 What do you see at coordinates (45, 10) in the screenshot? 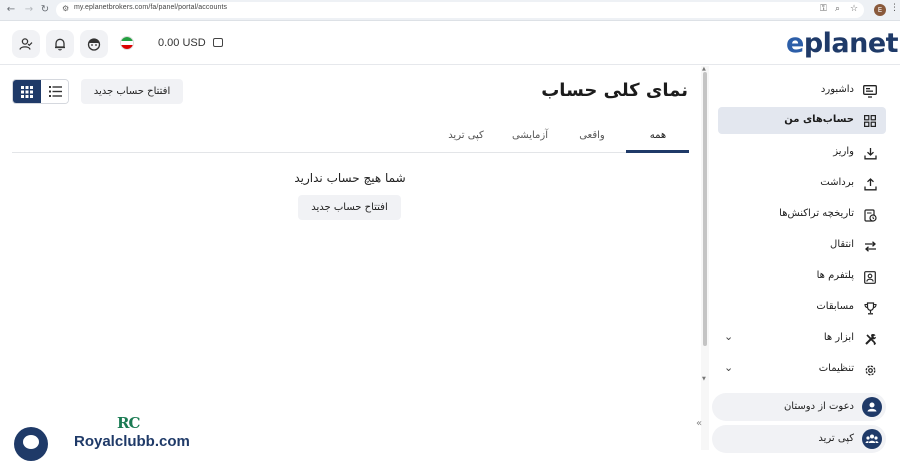
I see `reload-icon: ↻` at bounding box center [45, 10].